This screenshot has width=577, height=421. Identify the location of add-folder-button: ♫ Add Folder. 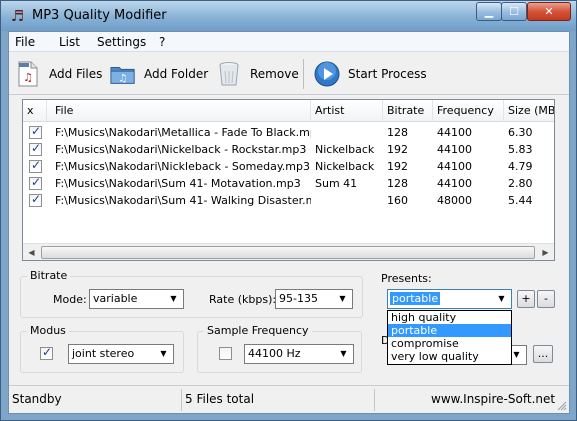
(159, 74).